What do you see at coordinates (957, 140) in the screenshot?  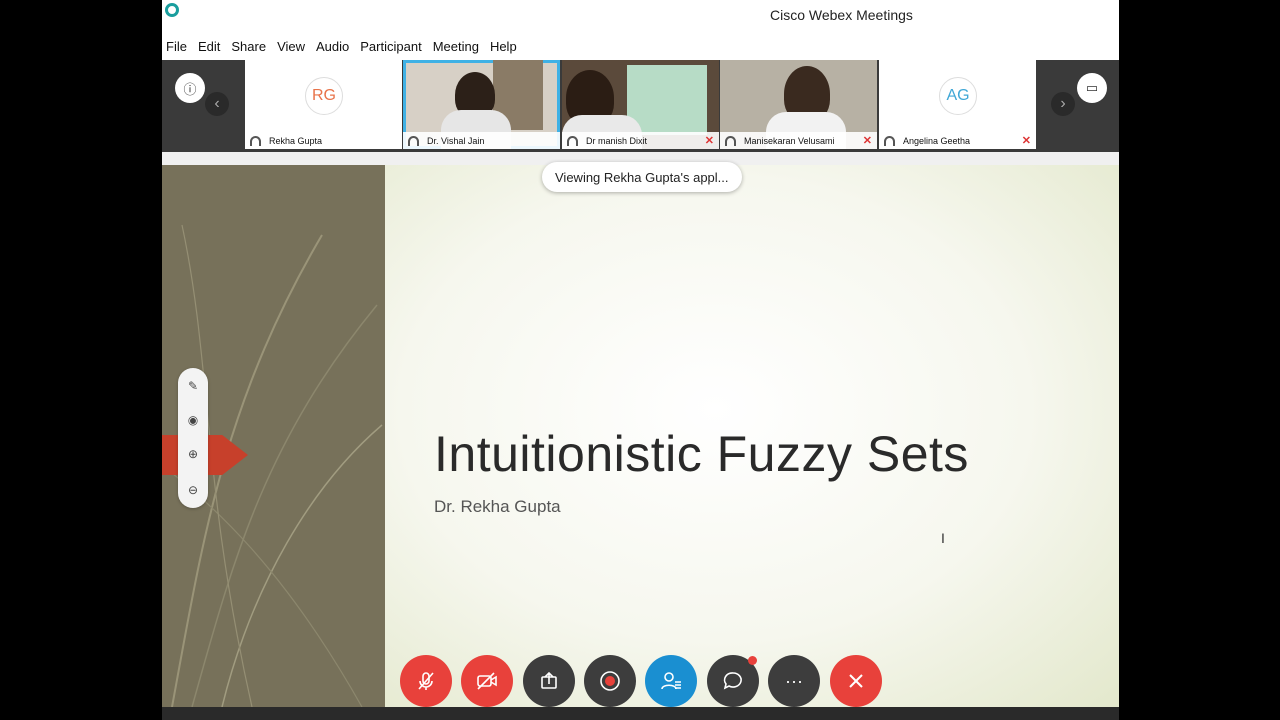 I see `participant-label: Angelina Geetha ✕` at bounding box center [957, 140].